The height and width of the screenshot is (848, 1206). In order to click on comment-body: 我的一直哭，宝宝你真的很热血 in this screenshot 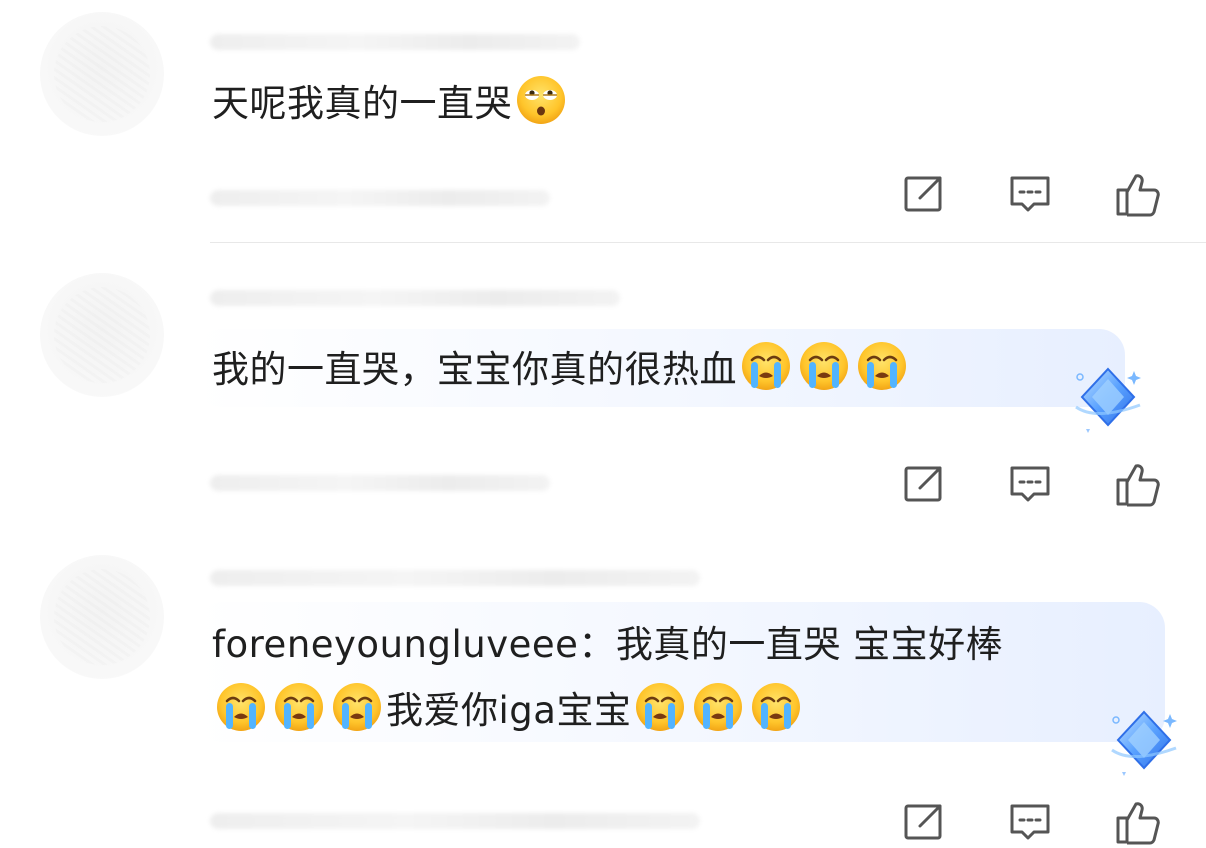, I will do `click(474, 369)`.